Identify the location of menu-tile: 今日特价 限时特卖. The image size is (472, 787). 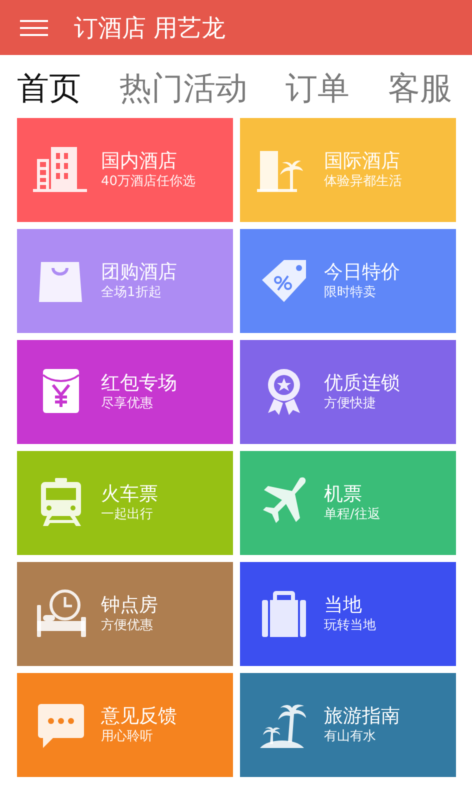
(348, 281).